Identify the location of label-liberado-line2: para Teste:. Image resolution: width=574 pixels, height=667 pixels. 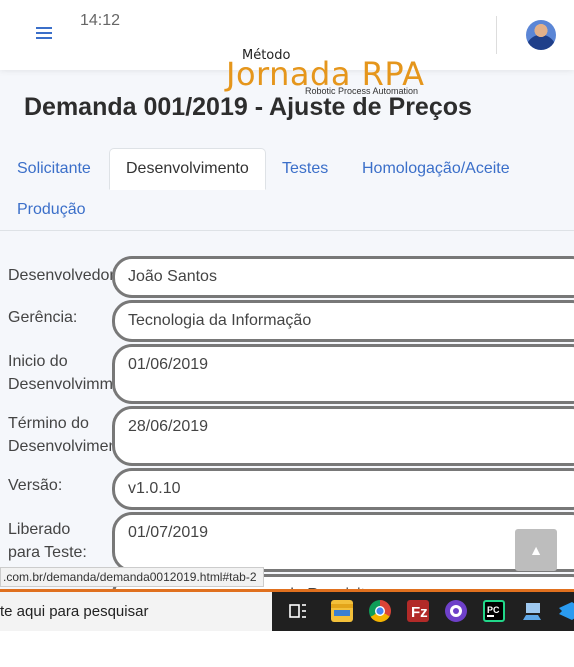
(47, 552).